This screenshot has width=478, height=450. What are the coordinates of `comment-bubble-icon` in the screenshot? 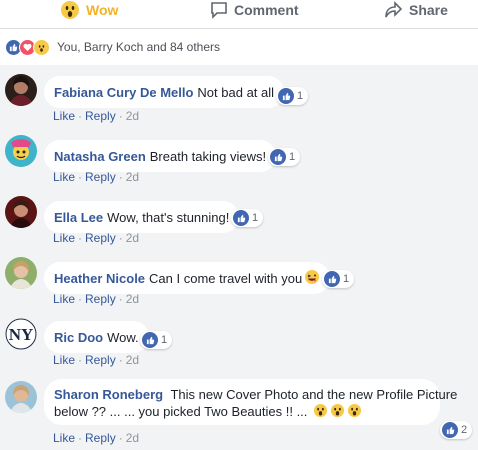 It's located at (219, 10).